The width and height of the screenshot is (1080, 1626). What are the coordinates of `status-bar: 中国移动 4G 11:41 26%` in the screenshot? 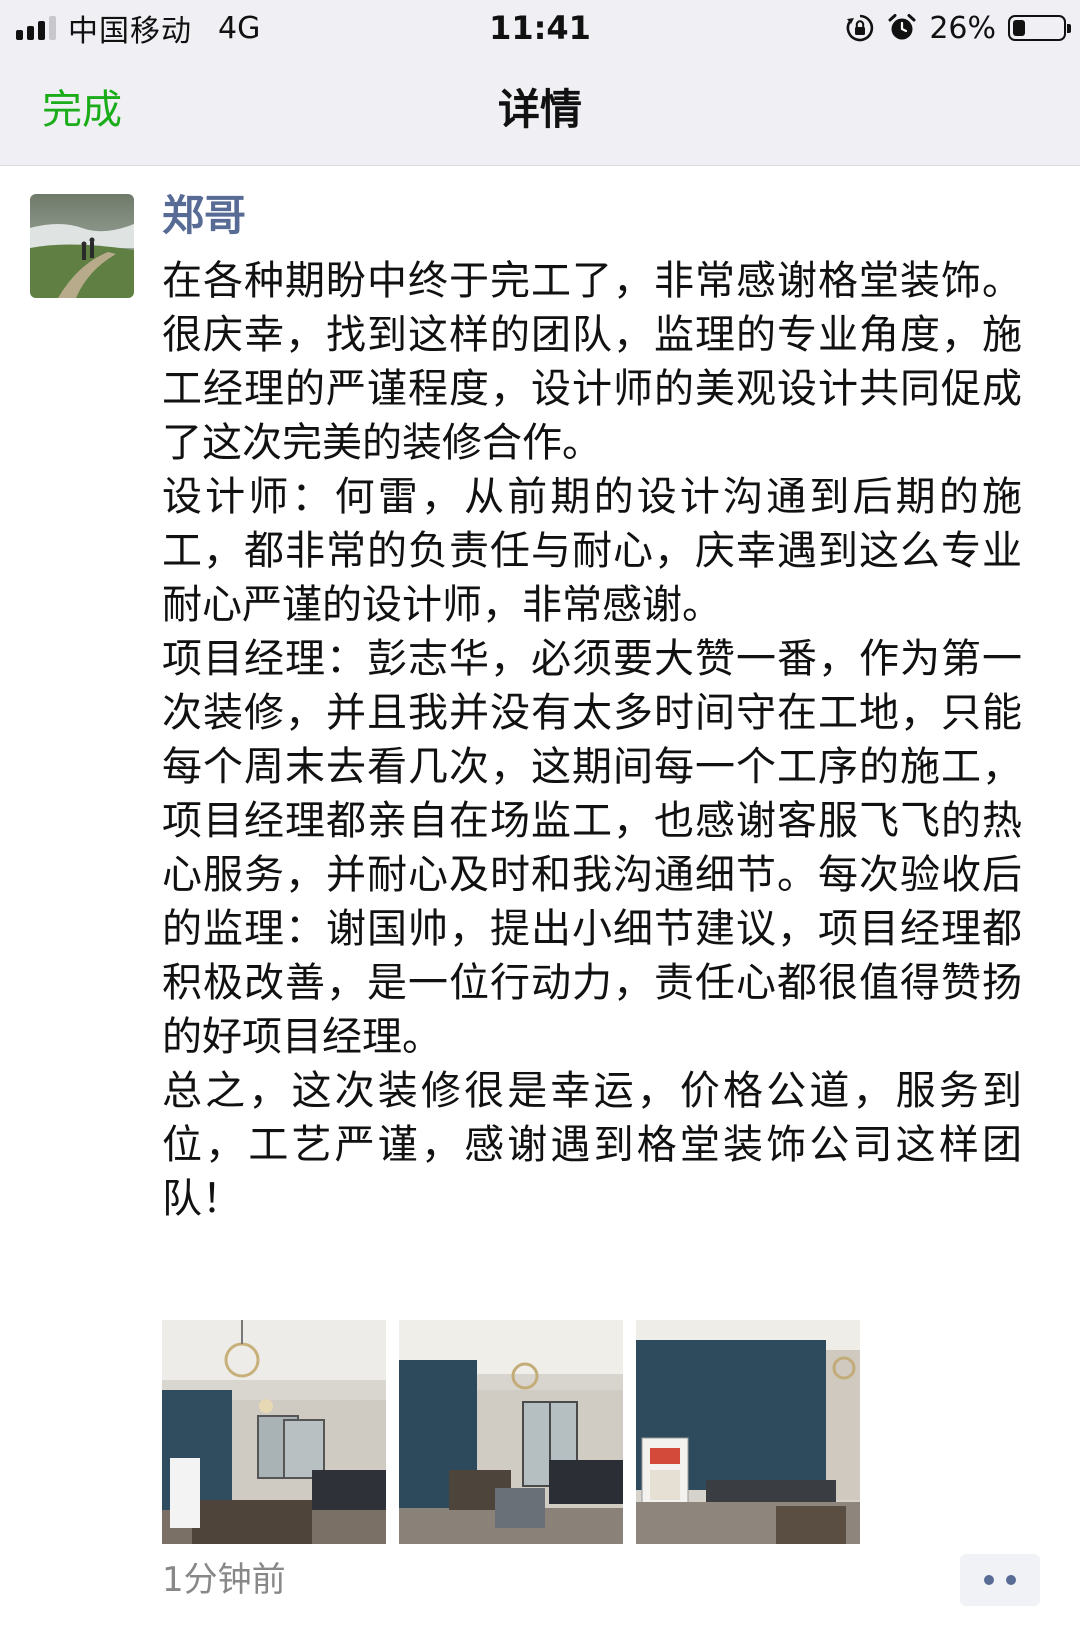 It's located at (540, 28).